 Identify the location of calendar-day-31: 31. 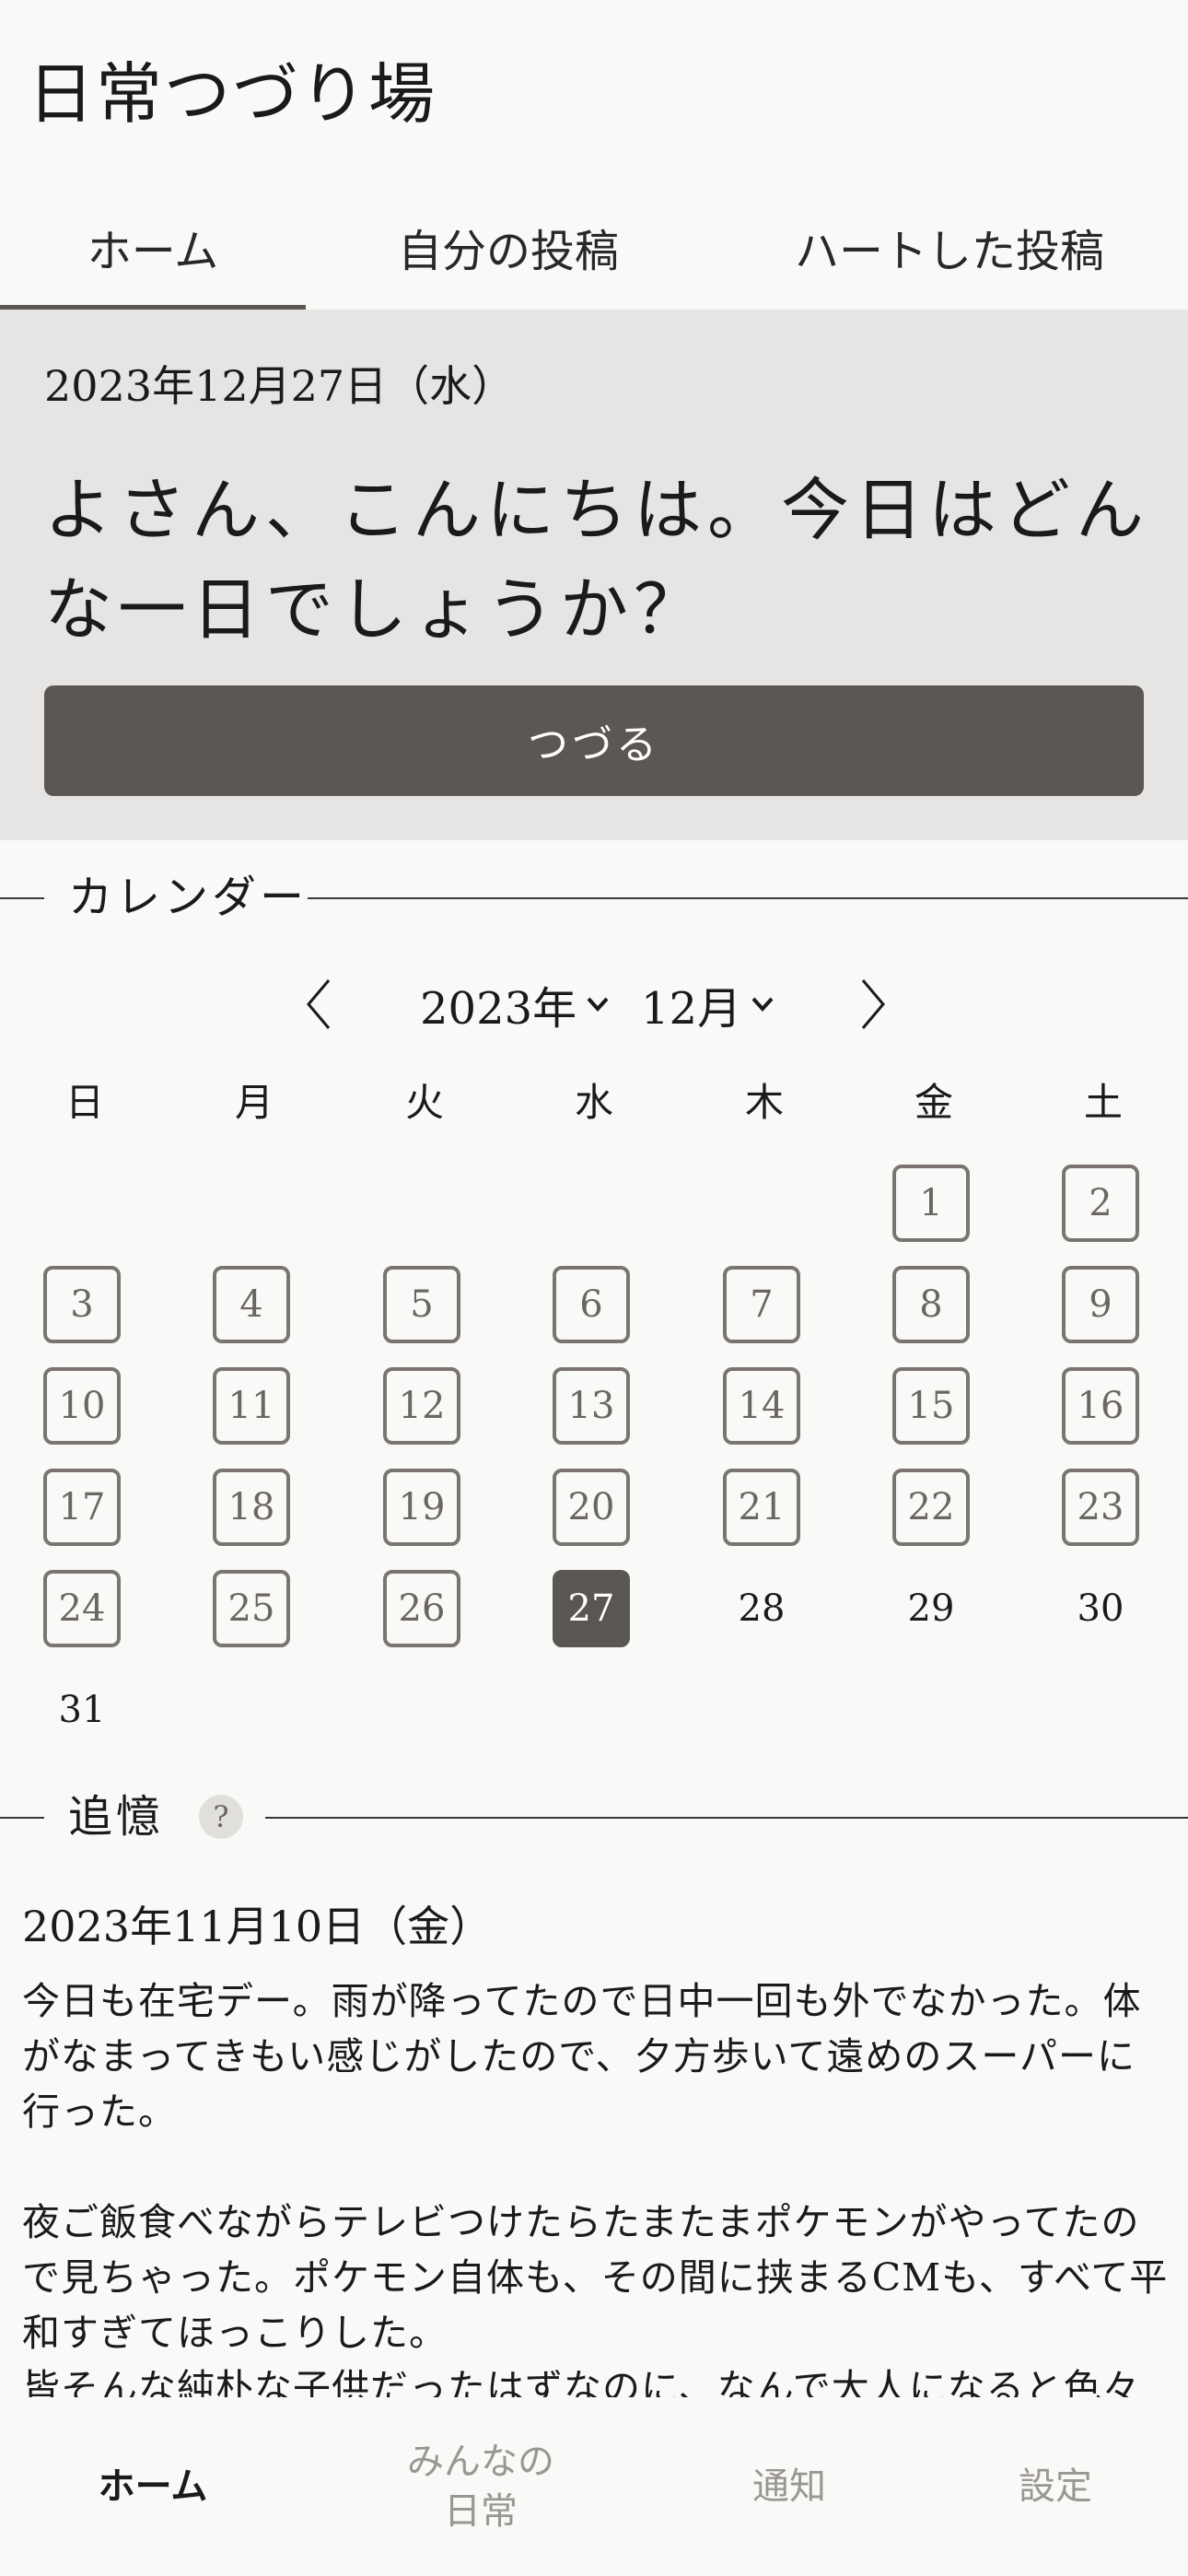
(82, 1710).